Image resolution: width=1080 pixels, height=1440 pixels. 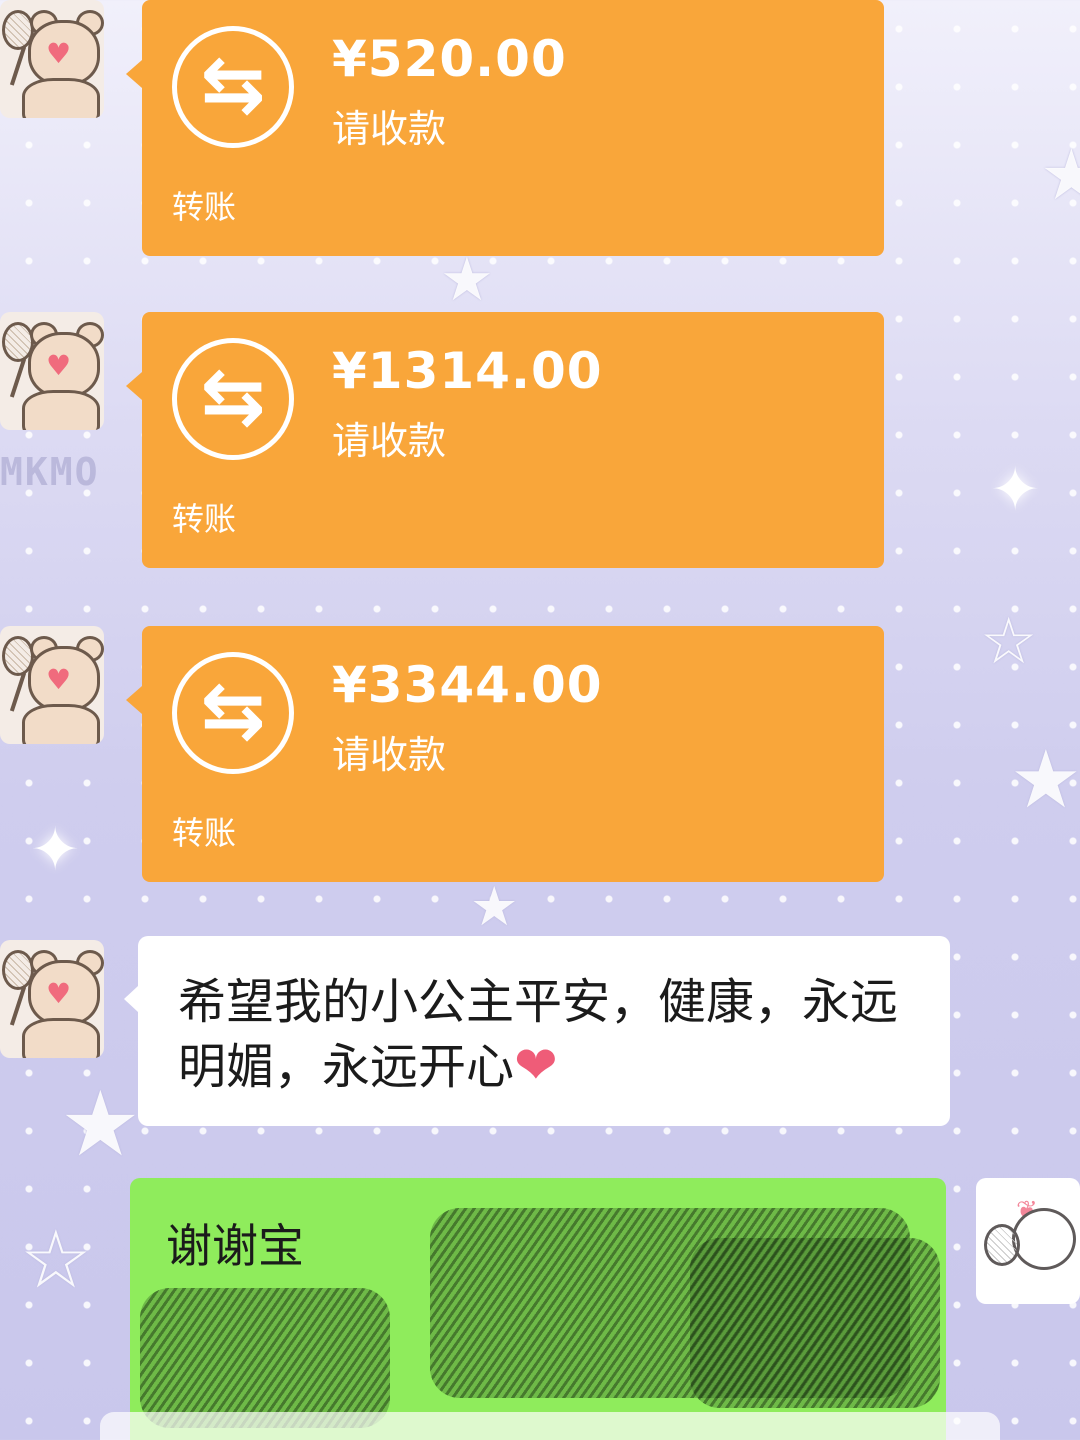 I want to click on receiver-avatar: ❦, so click(x=1028, y=1241).